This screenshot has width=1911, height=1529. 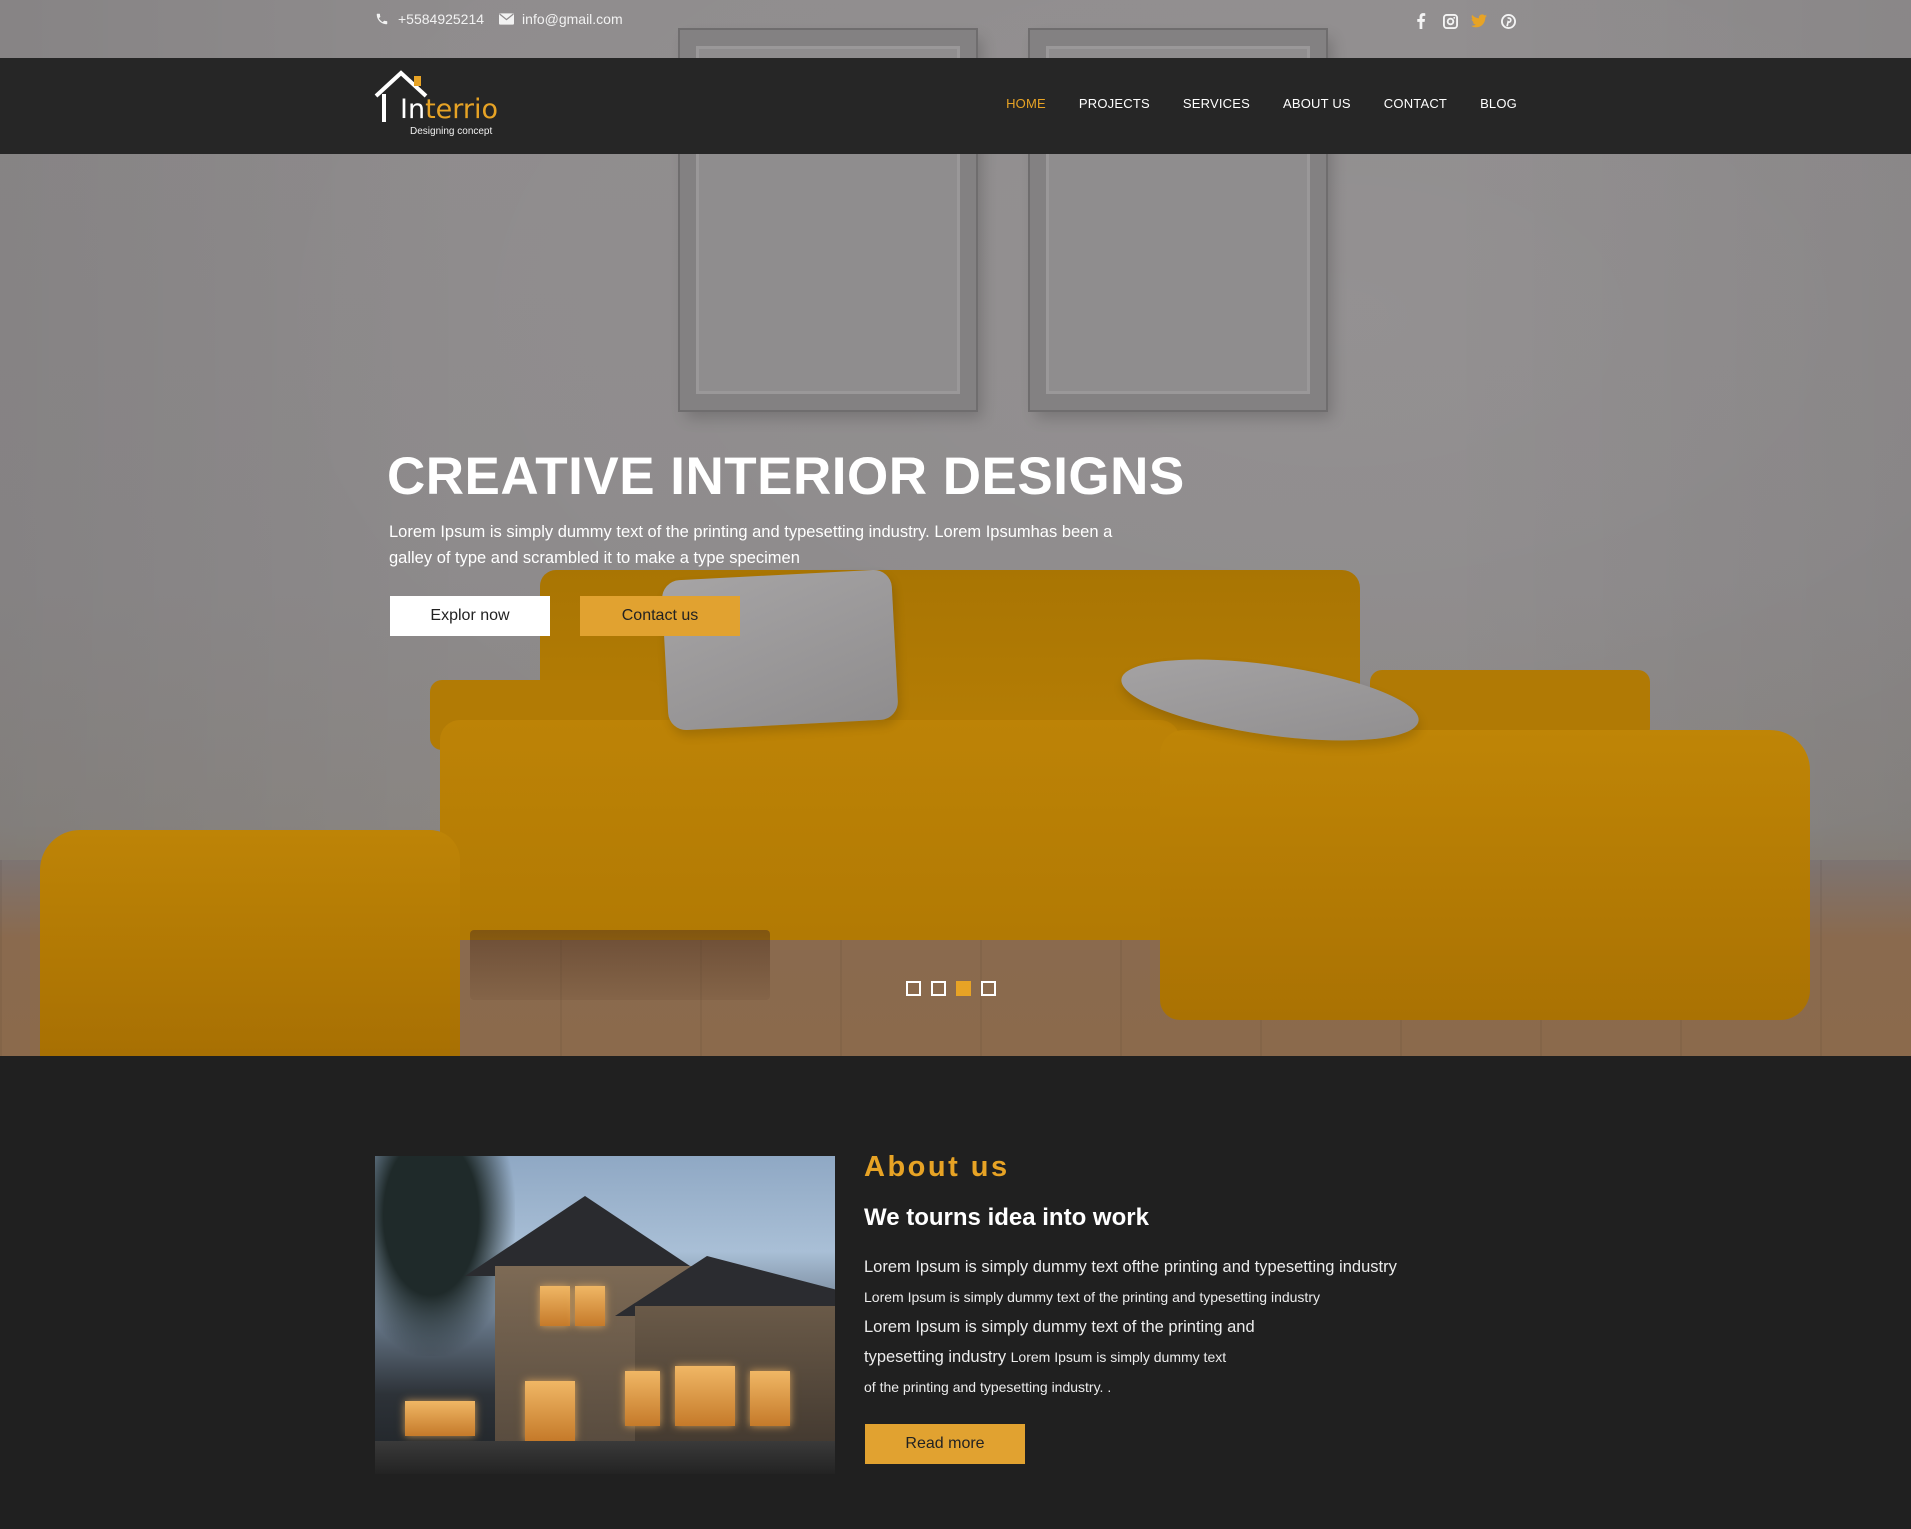 I want to click on about-subheading: We tourns idea into work, so click(x=1006, y=1217).